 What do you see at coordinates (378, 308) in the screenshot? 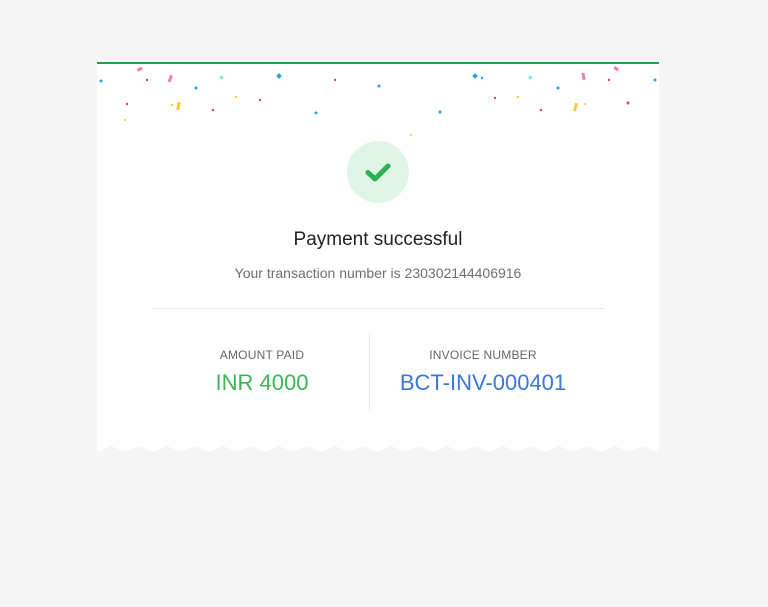
I see `divider` at bounding box center [378, 308].